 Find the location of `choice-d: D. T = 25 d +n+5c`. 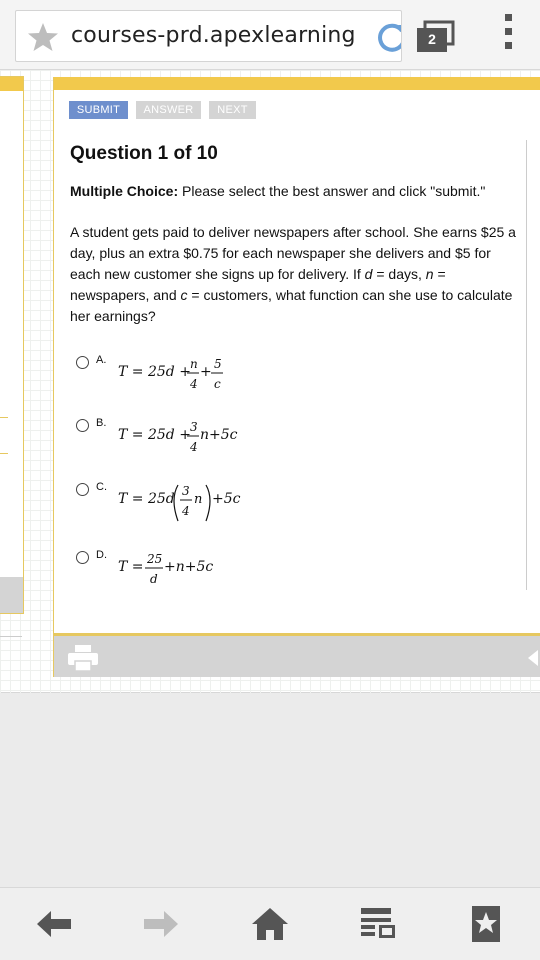

choice-d: D. T = 25 d +n+5c is located at coordinates (286, 572).